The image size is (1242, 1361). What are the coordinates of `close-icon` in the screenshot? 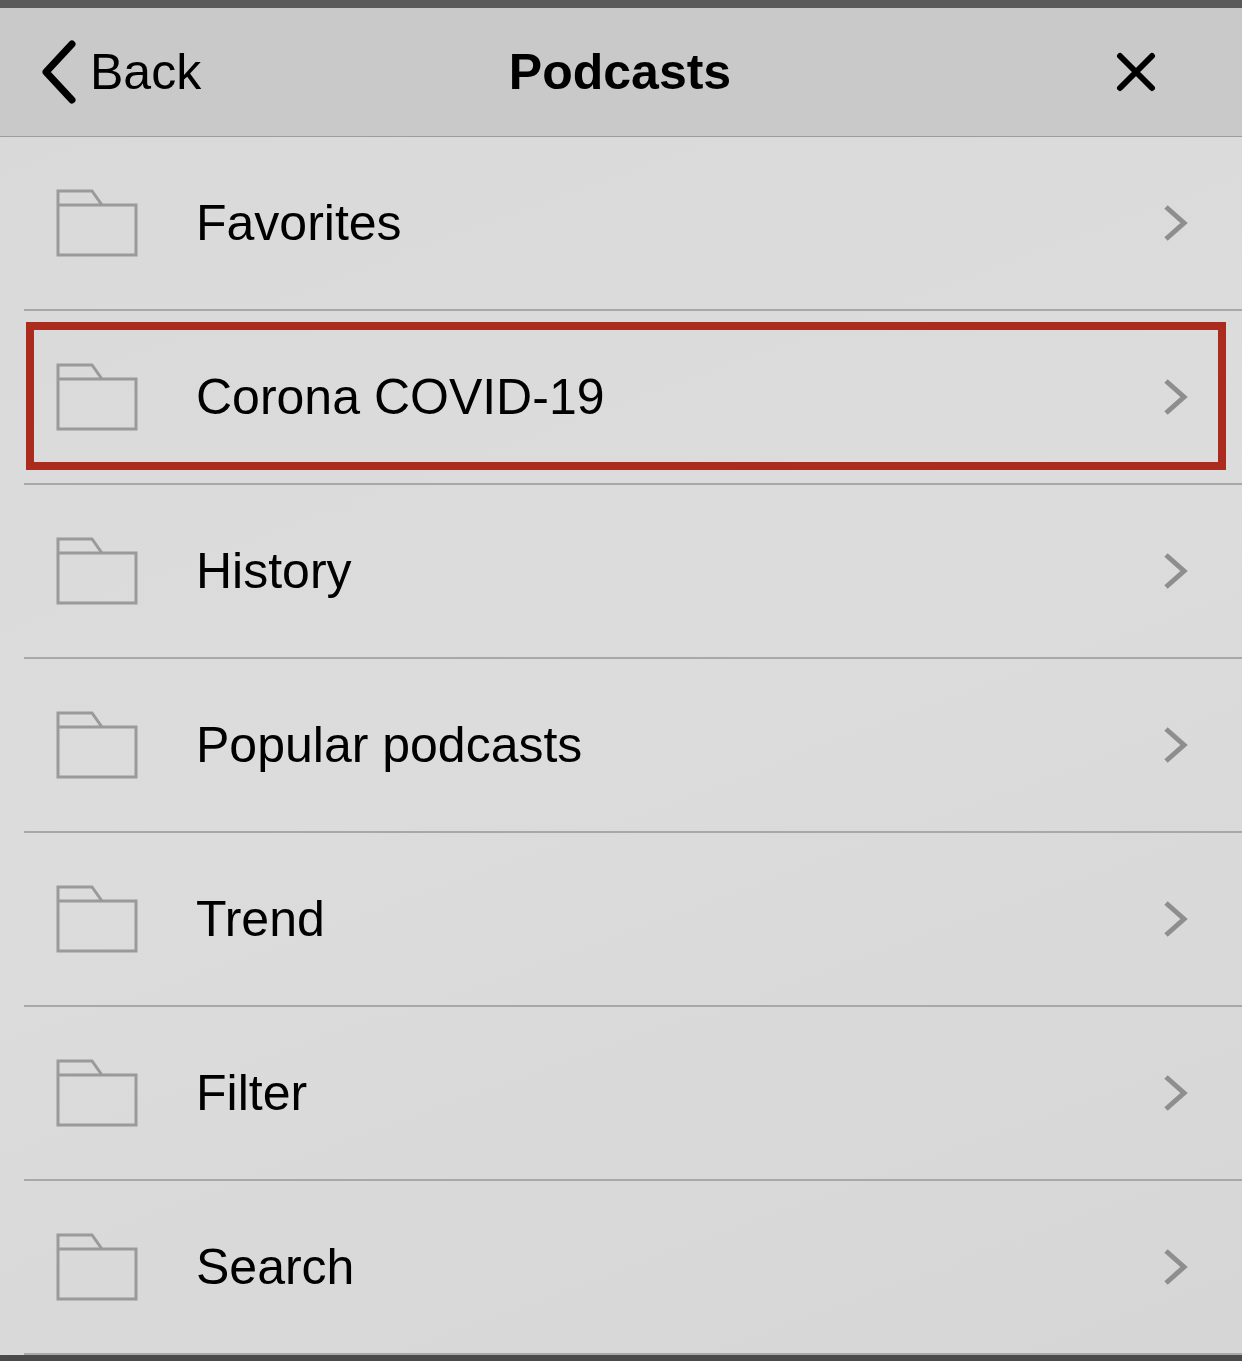 It's located at (1136, 71).